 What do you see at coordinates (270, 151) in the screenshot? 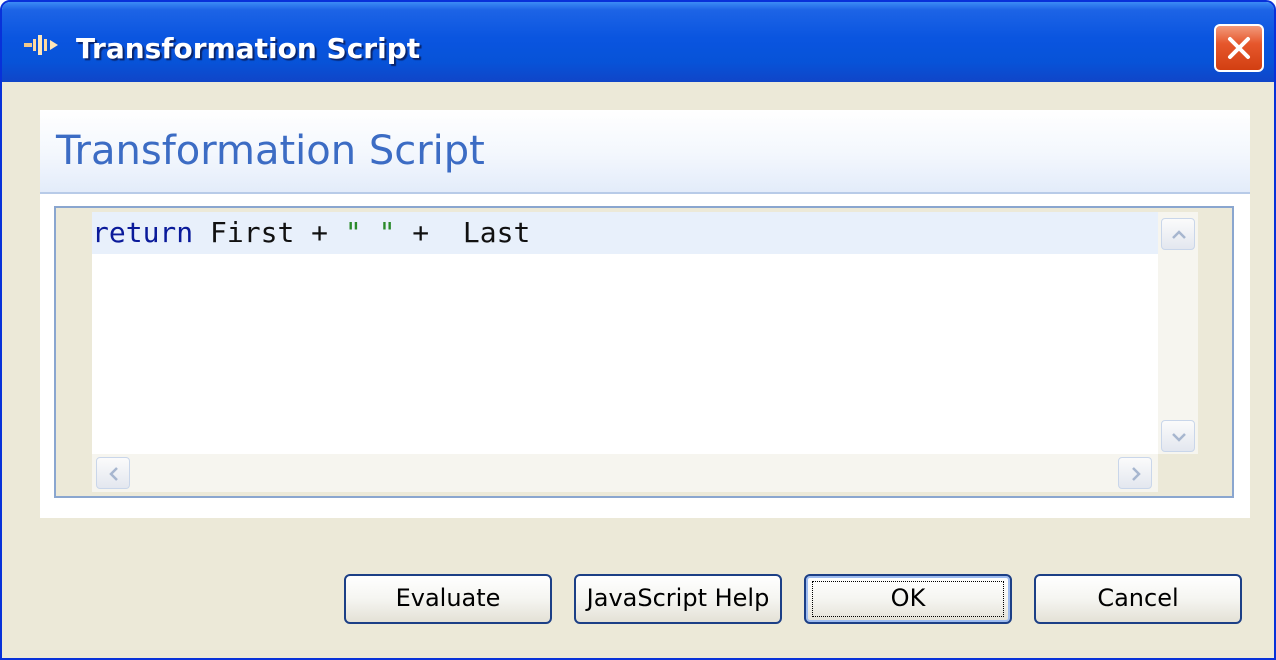
I see `panel-title: Transformation Script` at bounding box center [270, 151].